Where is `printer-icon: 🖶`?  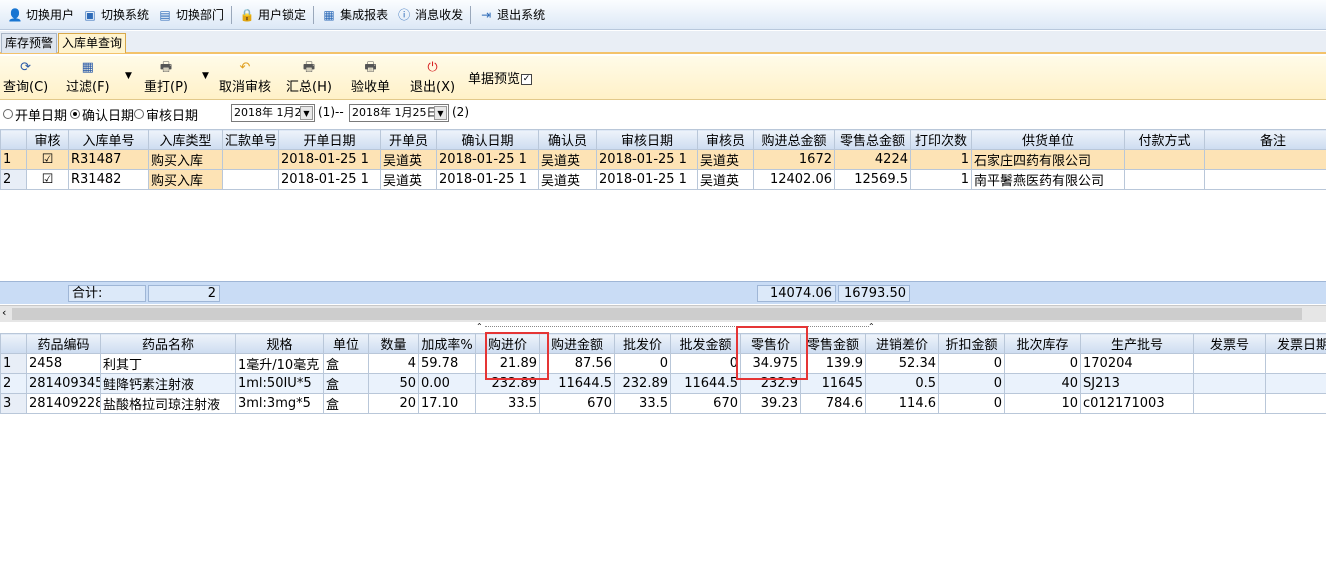
printer-icon: 🖶 is located at coordinates (309, 67).